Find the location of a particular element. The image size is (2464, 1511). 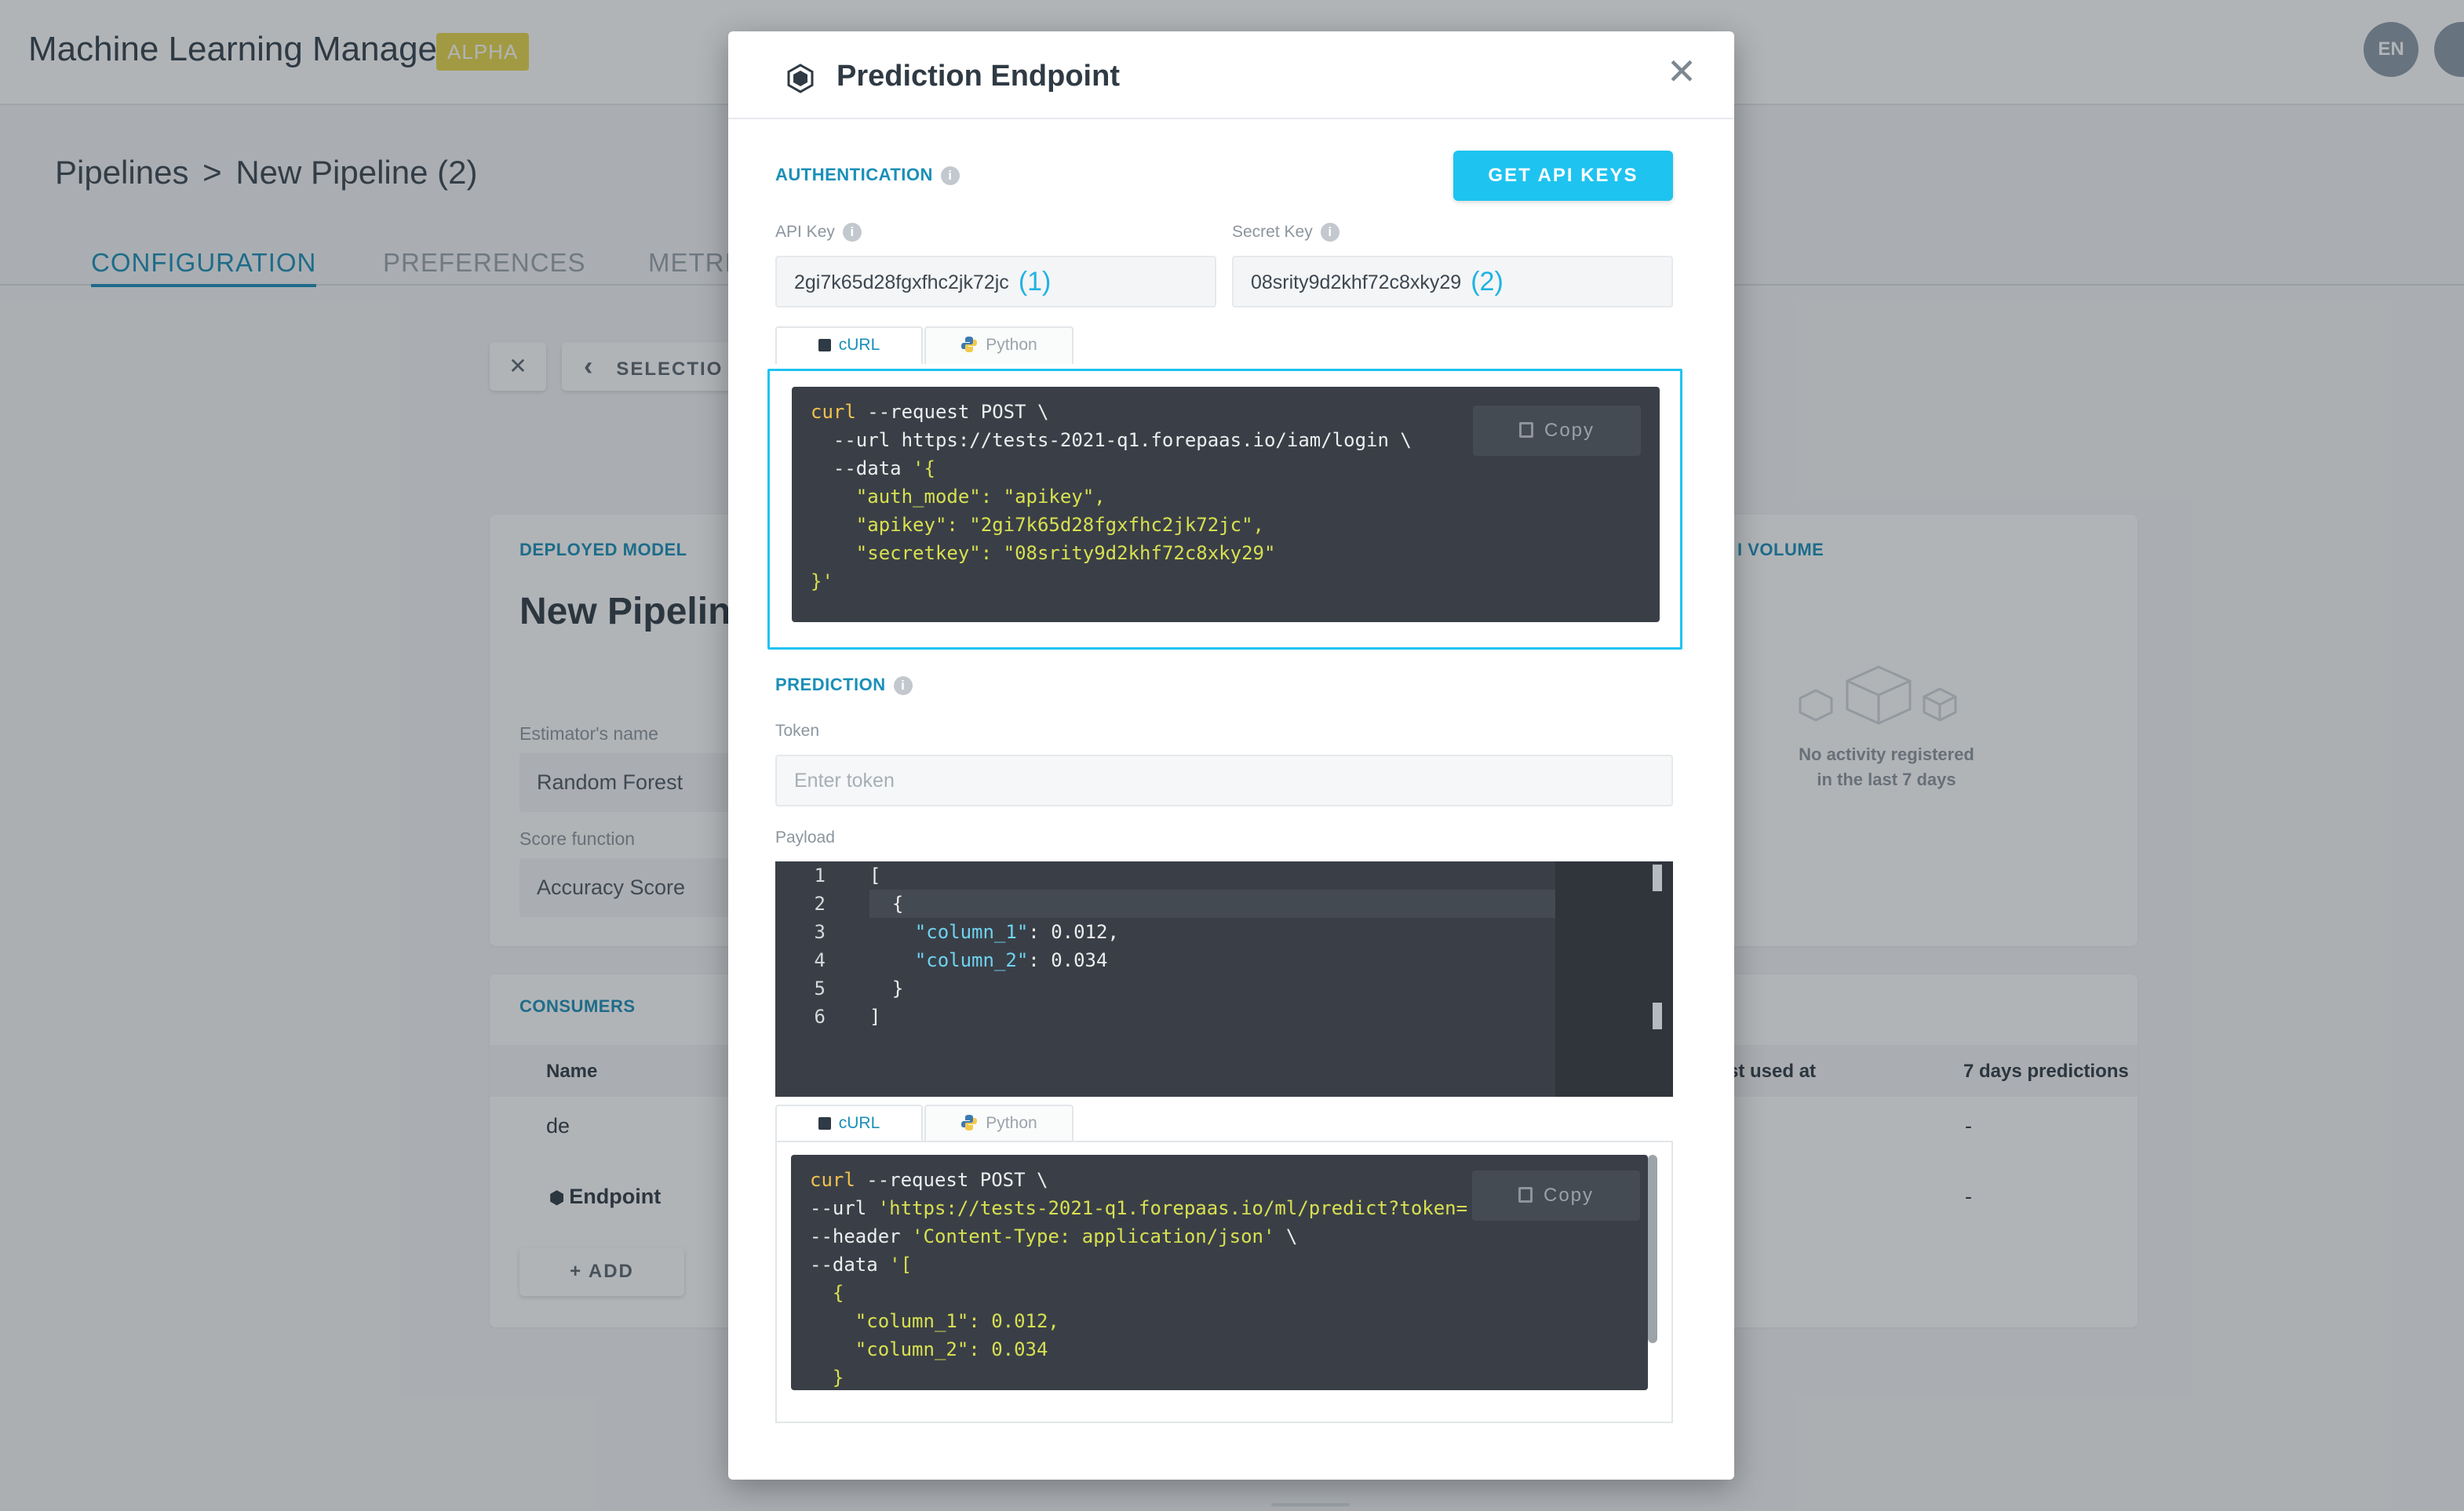

page-scrollbar is located at coordinates (1311, 1504).